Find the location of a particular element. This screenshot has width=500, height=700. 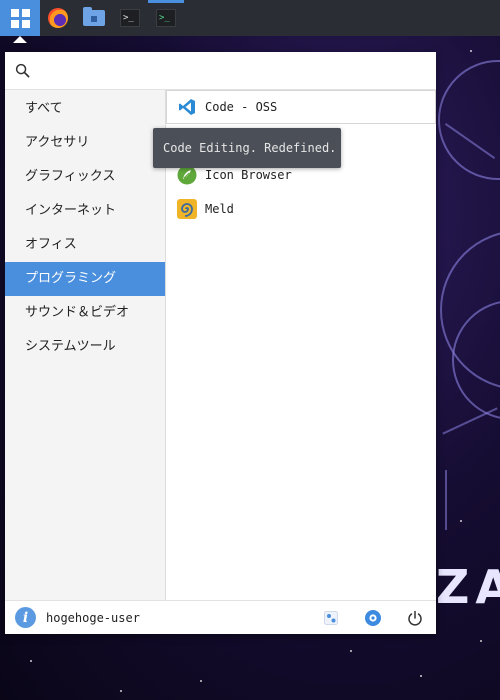

settings-button is located at coordinates (331, 618).